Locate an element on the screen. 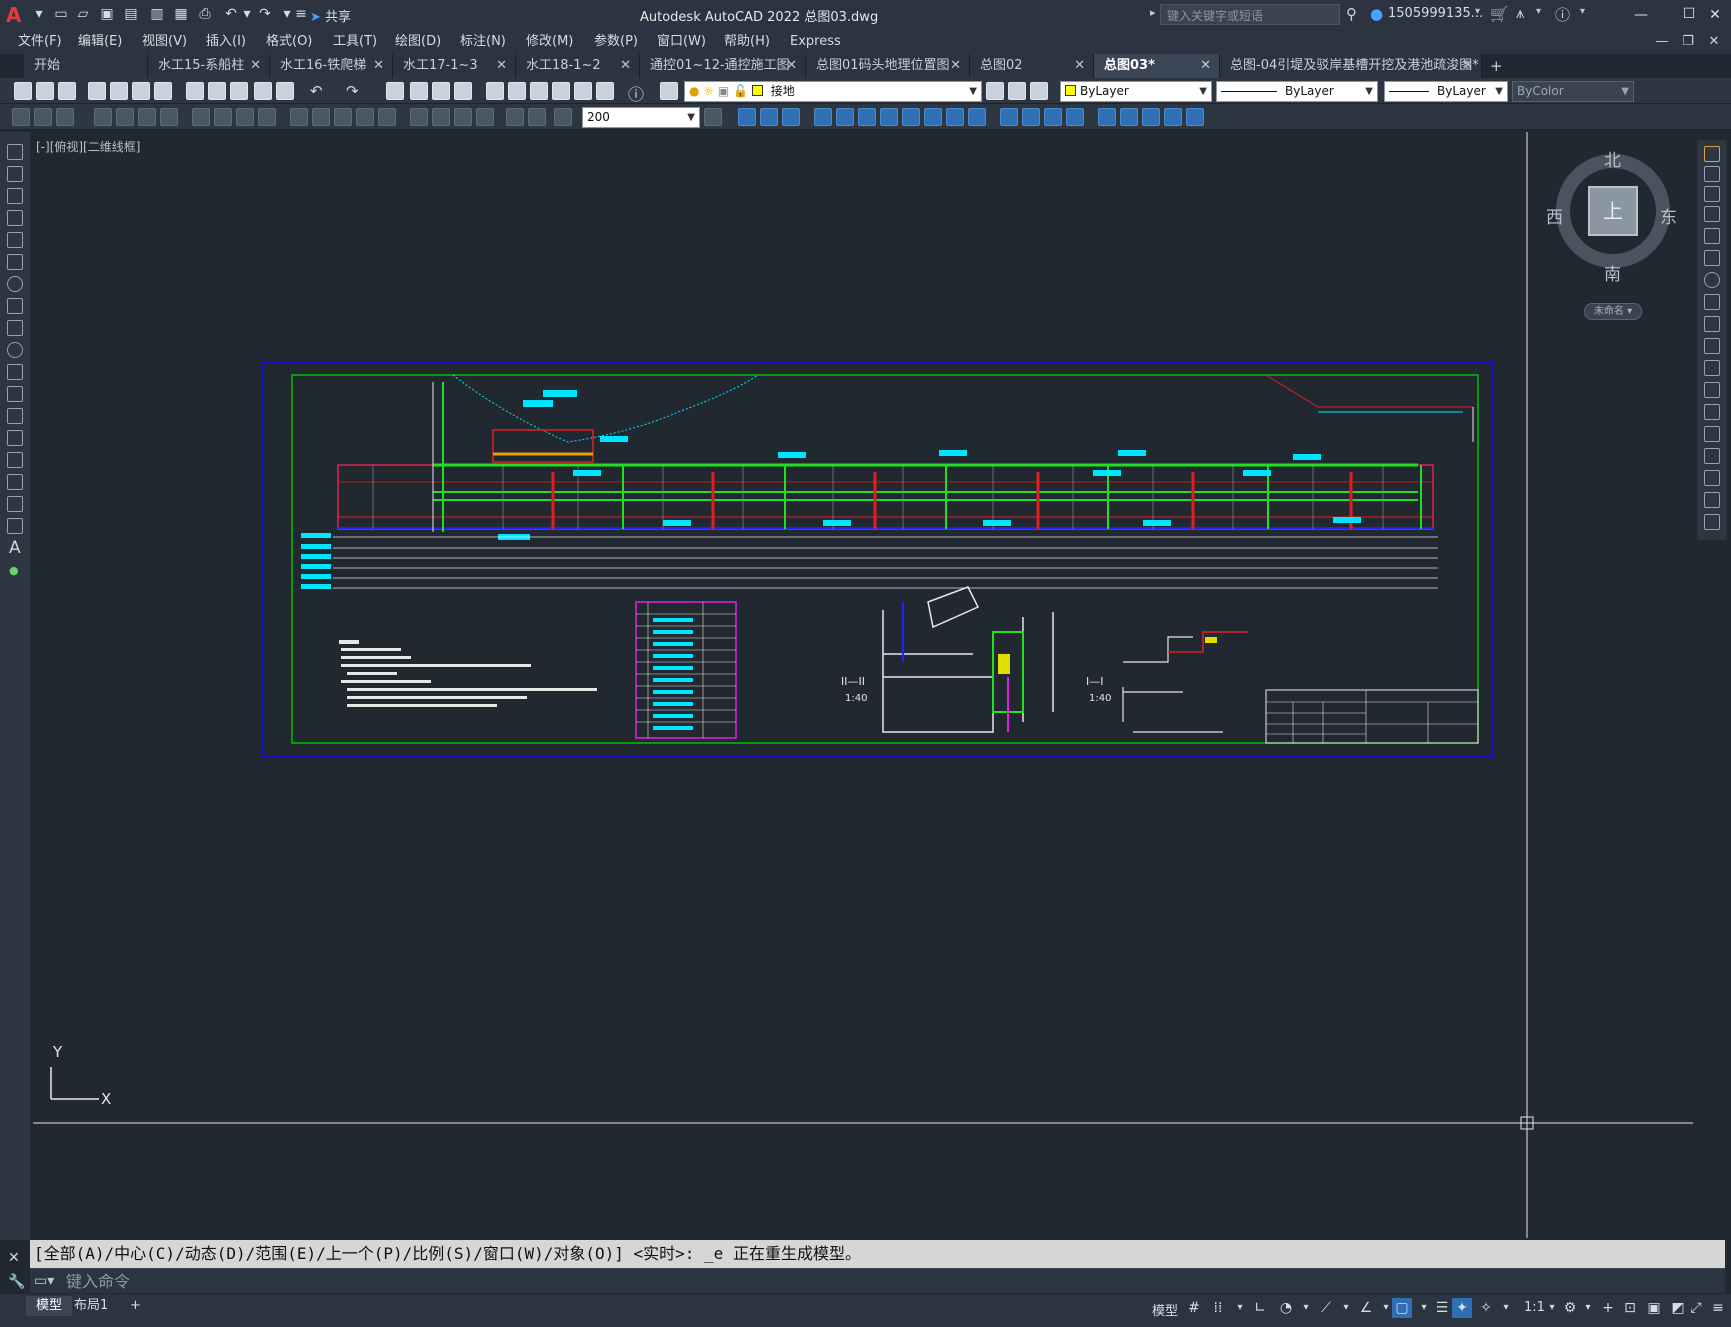 This screenshot has width=1731, height=1327. open-icon is located at coordinates (45, 91).